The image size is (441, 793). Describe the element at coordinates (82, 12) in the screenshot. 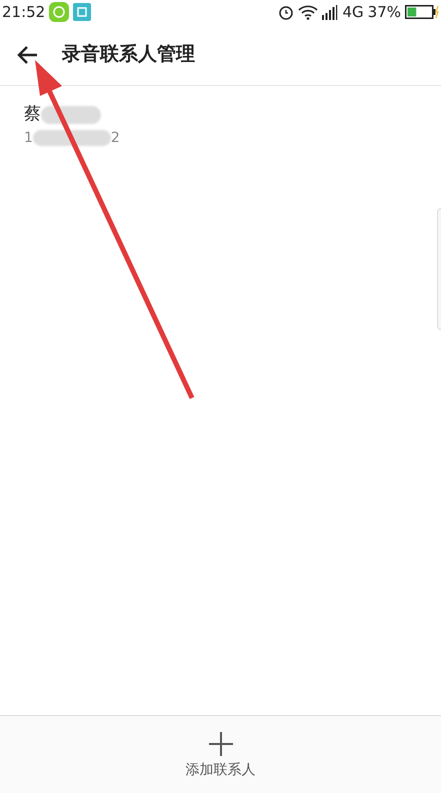

I see `scan-app-icon` at that location.